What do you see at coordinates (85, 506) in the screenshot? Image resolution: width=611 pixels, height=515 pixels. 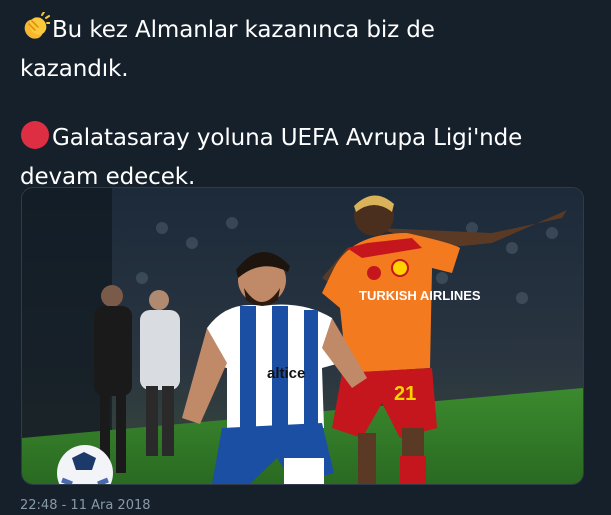 I see `tweet-timestamp: 22:48 - 11 Ara 2018` at bounding box center [85, 506].